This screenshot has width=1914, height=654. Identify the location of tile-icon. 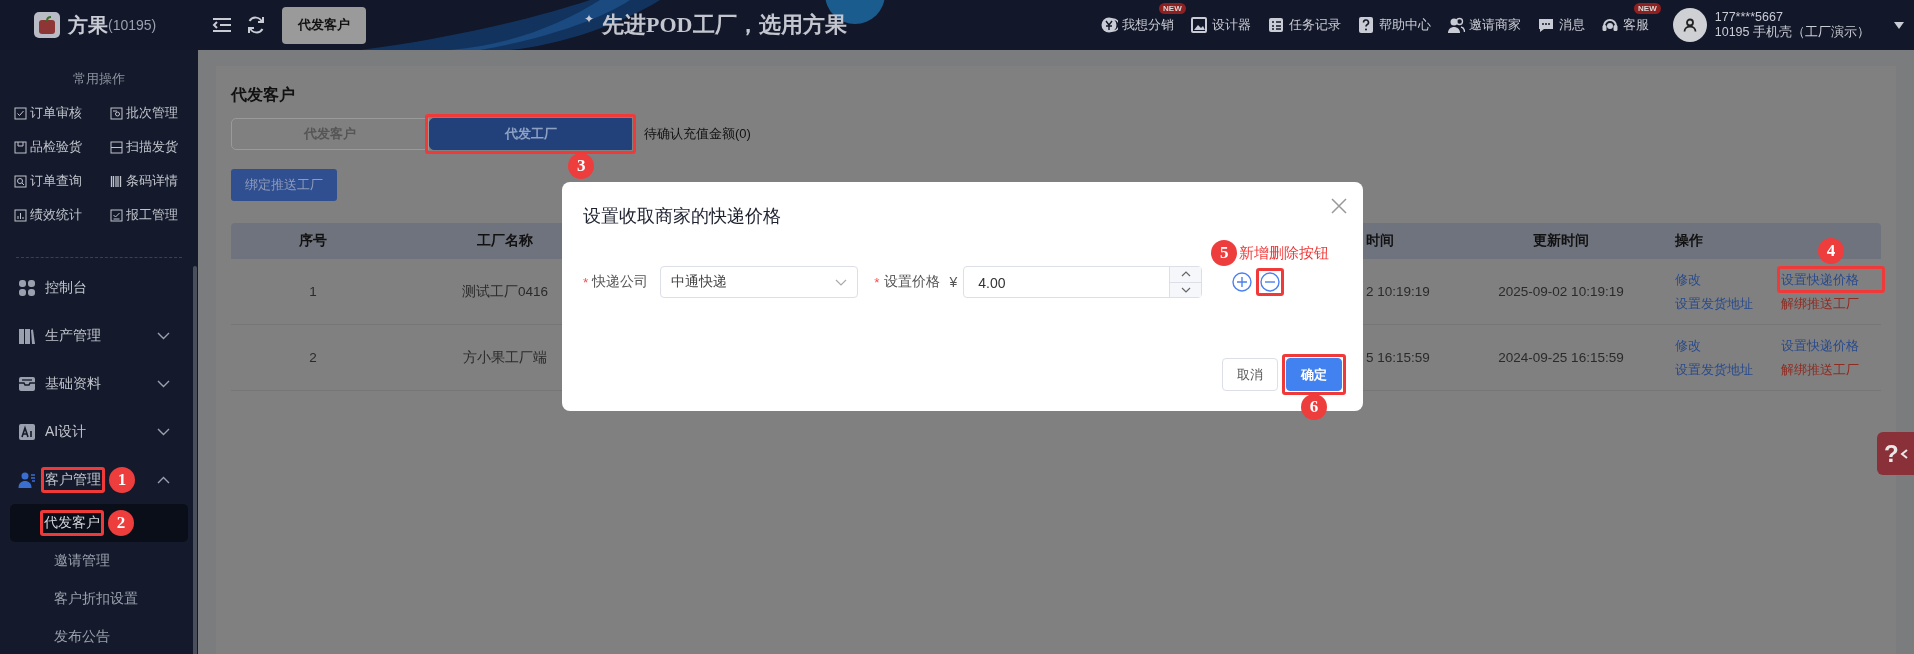
(27, 432).